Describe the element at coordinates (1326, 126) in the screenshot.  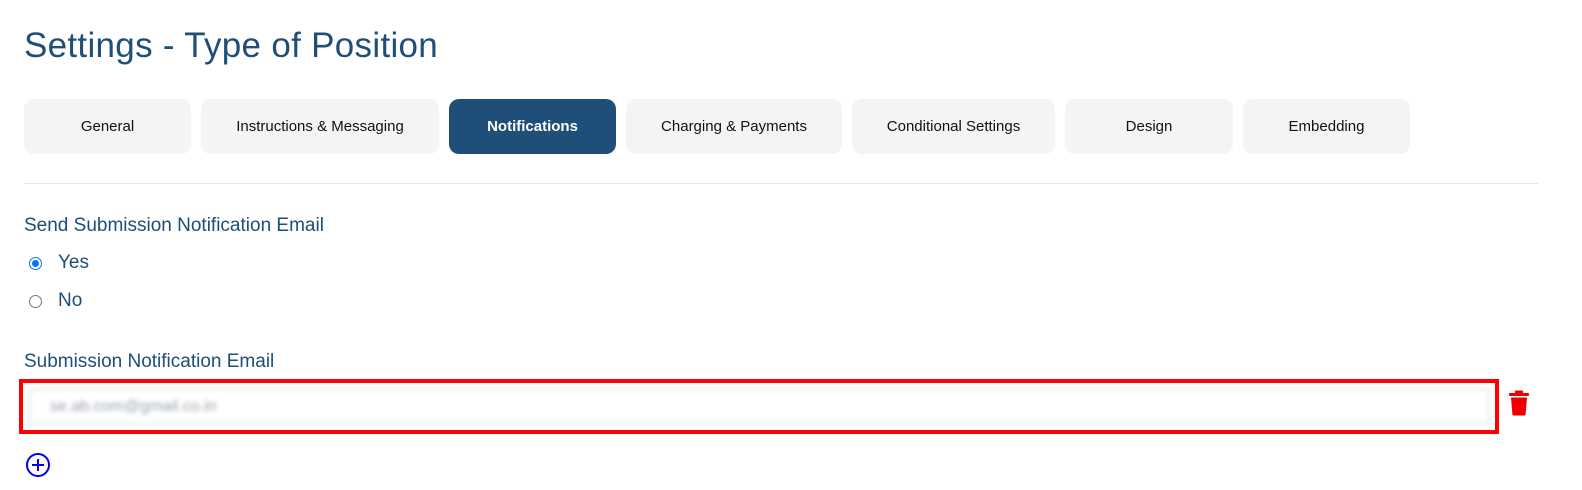
I see `tab-embedding: Embedding` at that location.